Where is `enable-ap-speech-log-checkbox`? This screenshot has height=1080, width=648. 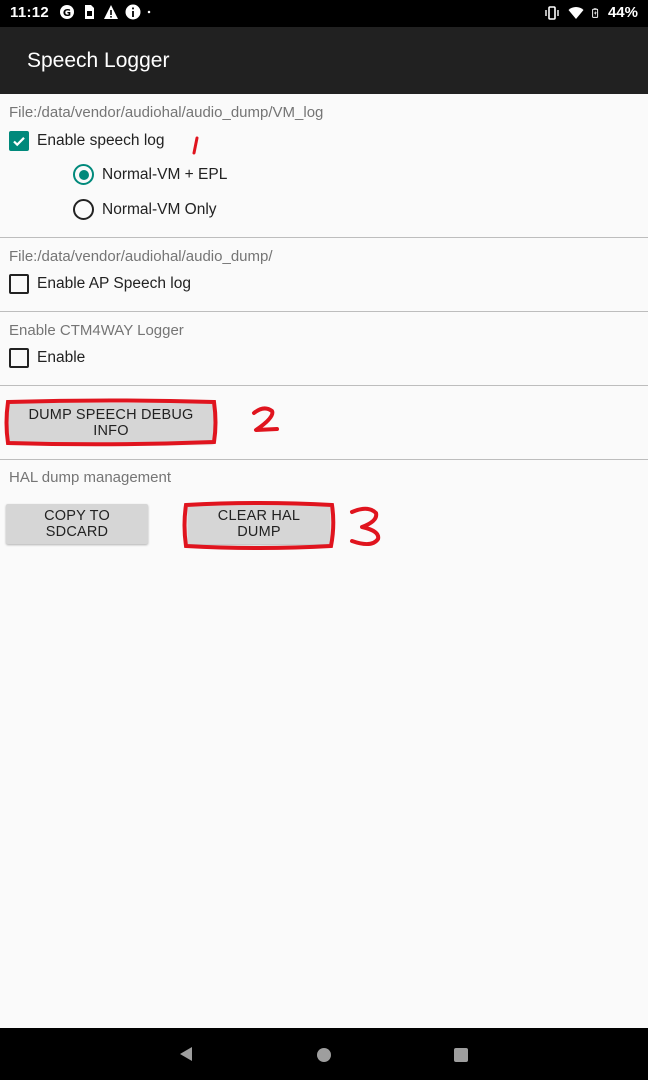
enable-ap-speech-log-checkbox is located at coordinates (19, 284).